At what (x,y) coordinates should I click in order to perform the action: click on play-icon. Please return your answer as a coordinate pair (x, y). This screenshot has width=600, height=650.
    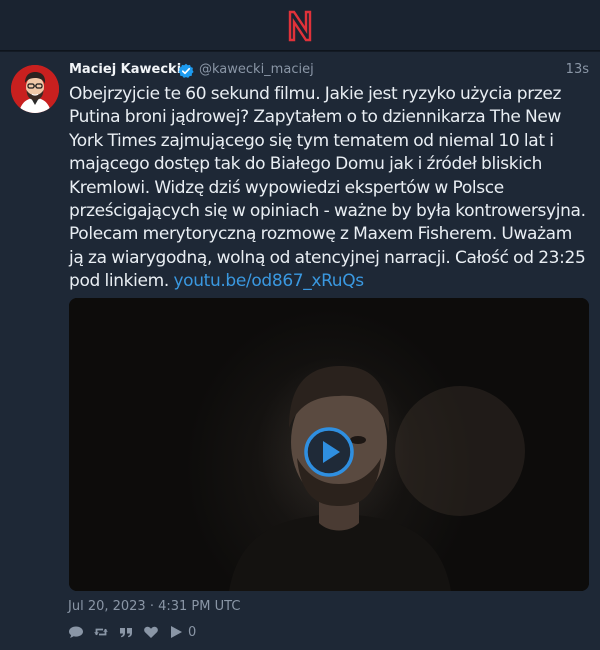
    Looking at the image, I should click on (176, 632).